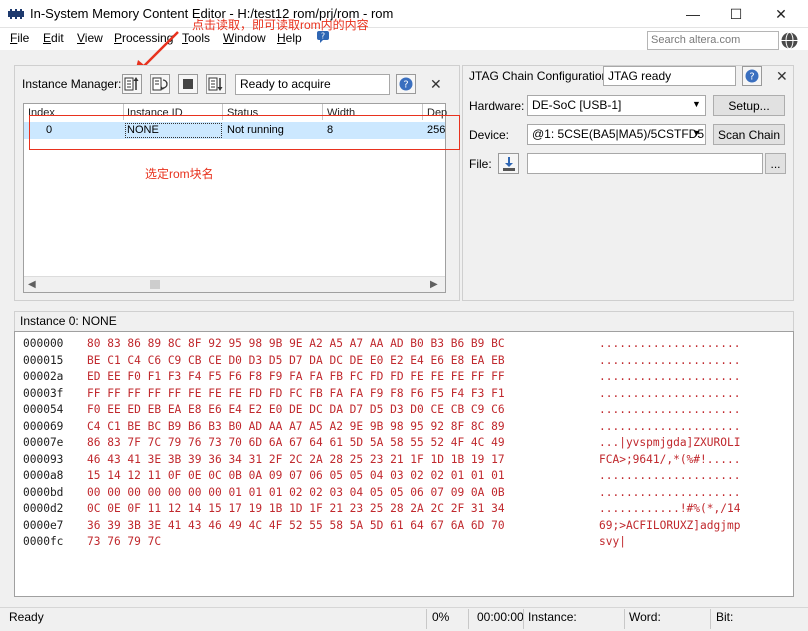 The width and height of the screenshot is (808, 631). Describe the element at coordinates (669, 509) in the screenshot. I see `memory-ascii-values: ............!#%(*,/14` at that location.